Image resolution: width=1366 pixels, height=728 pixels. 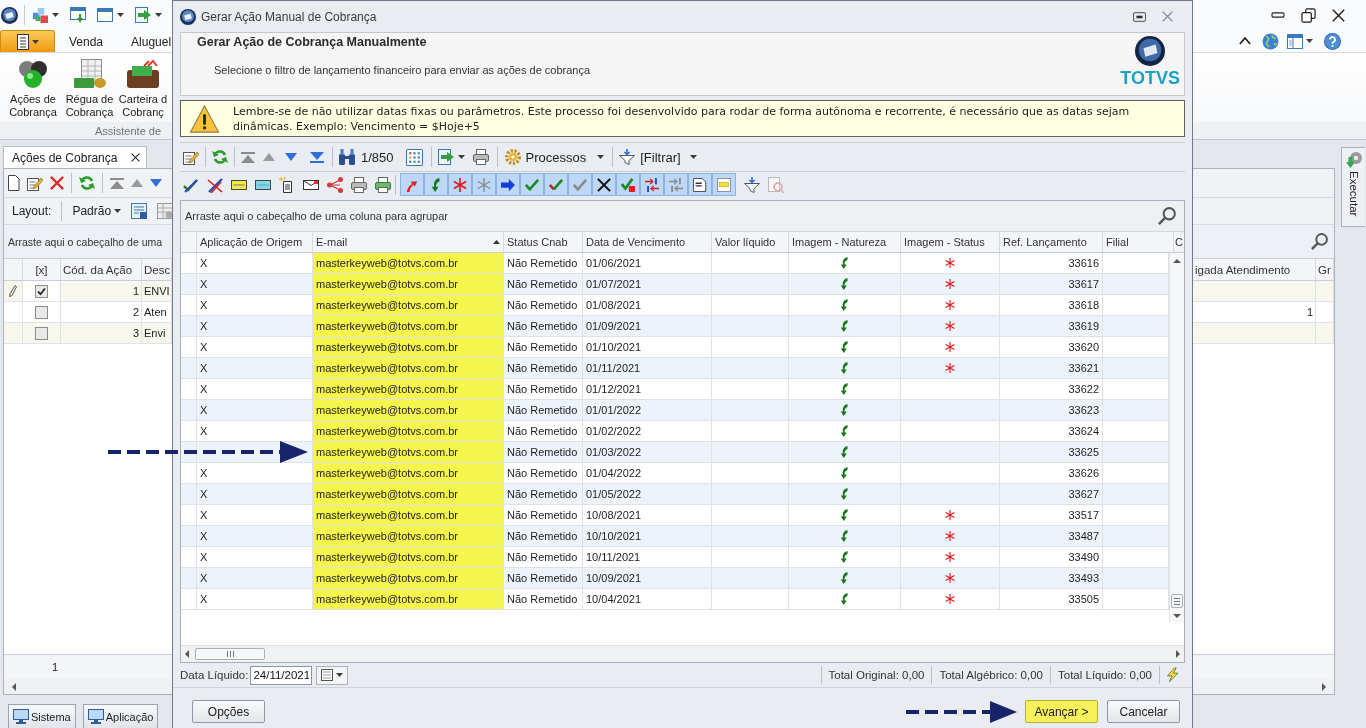 I want to click on taskbar-button: Sistema, so click(x=42, y=716).